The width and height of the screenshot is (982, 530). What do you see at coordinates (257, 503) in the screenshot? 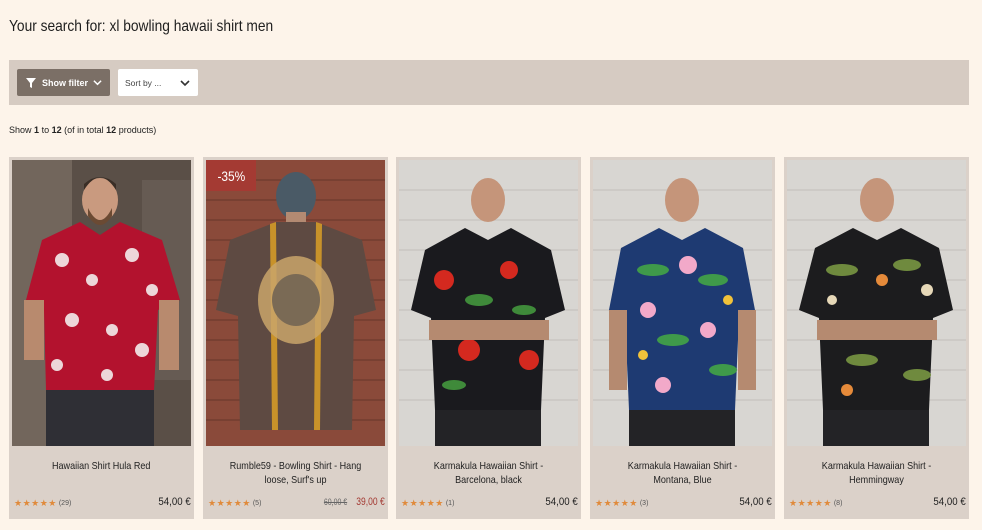
I see `review-count: (5)` at bounding box center [257, 503].